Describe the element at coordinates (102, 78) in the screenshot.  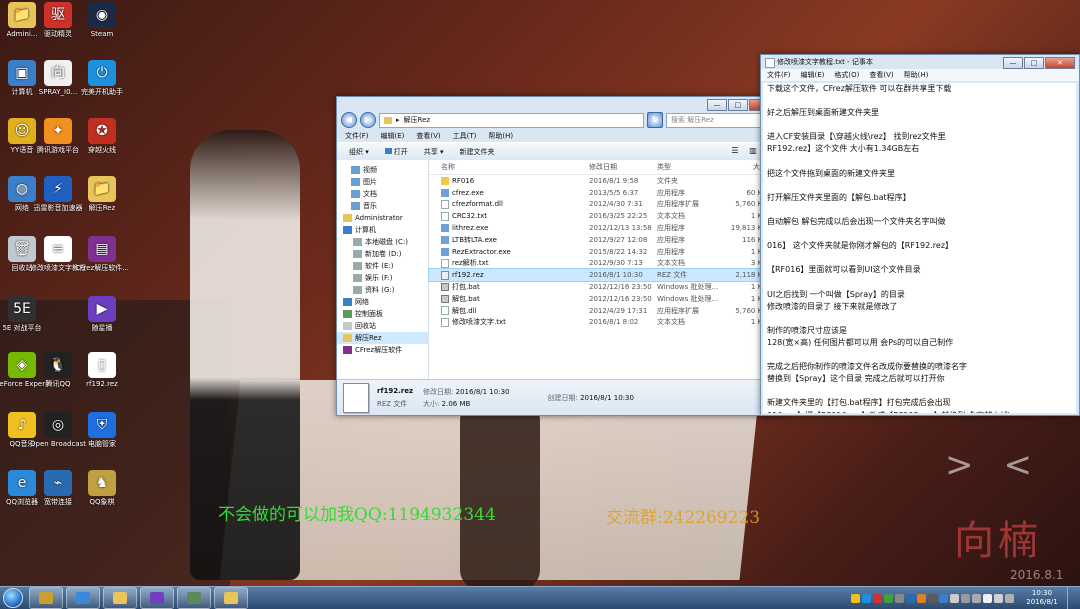
I see `desktop-icon: ⏻ 完美开机助手` at that location.